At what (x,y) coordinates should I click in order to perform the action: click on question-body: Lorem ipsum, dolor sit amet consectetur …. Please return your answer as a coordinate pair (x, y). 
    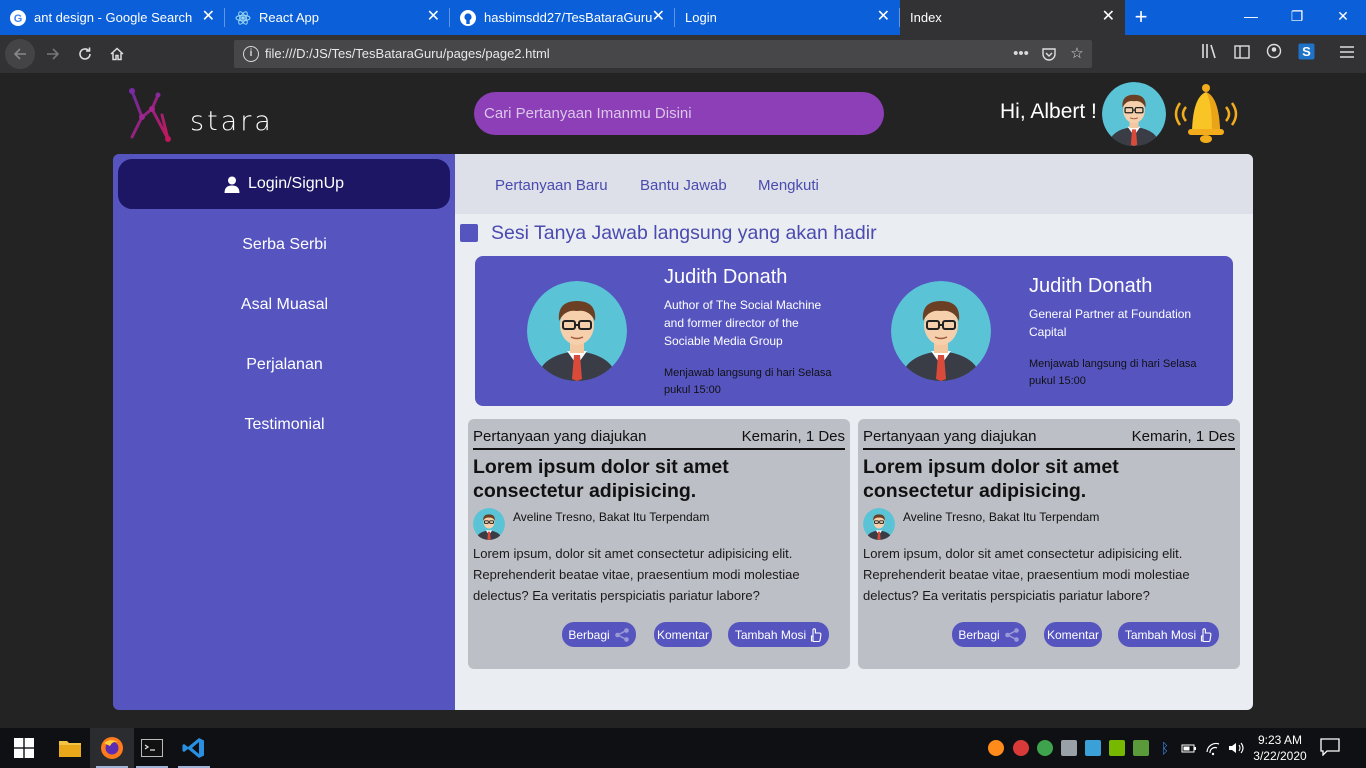
    Looking at the image, I should click on (1026, 574).